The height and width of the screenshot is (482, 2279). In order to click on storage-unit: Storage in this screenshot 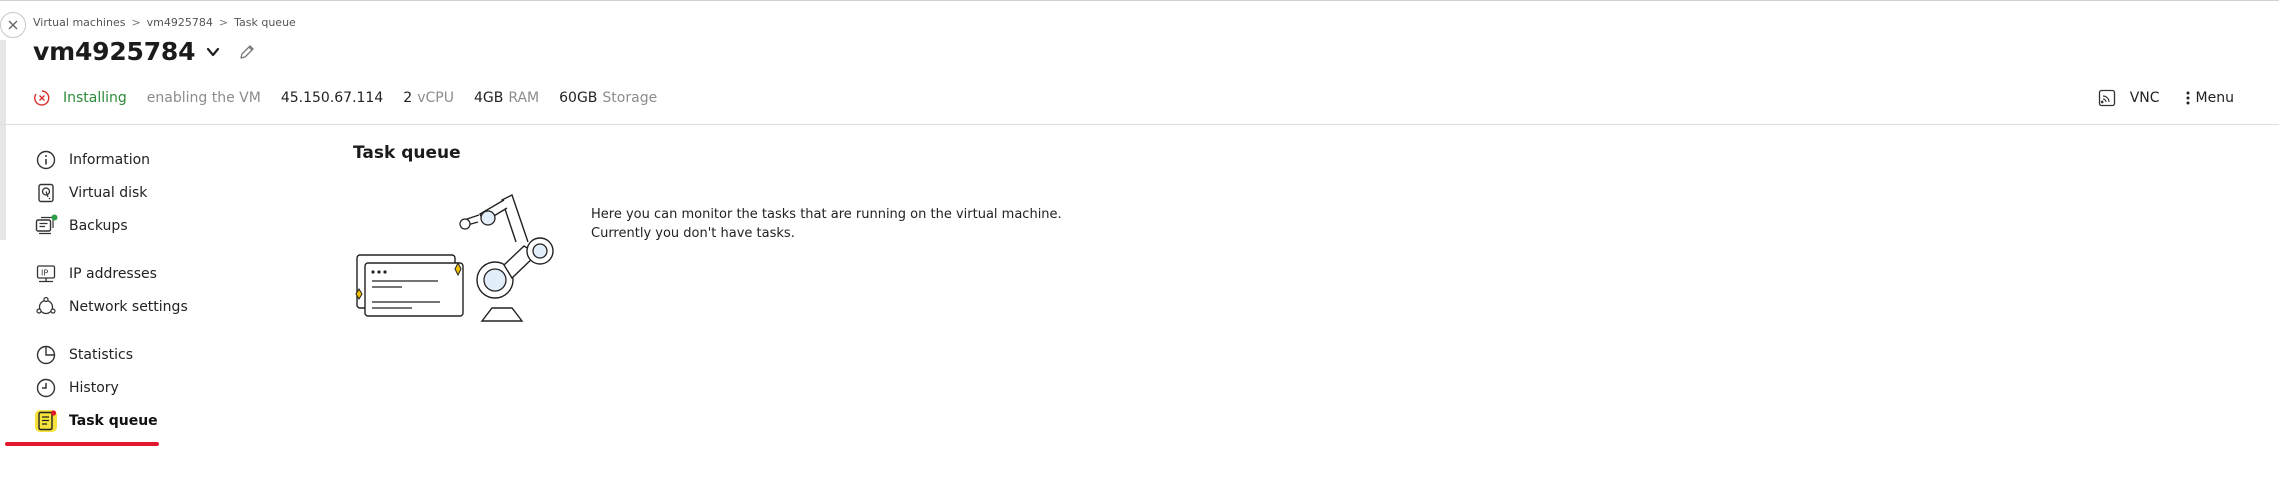, I will do `click(630, 98)`.